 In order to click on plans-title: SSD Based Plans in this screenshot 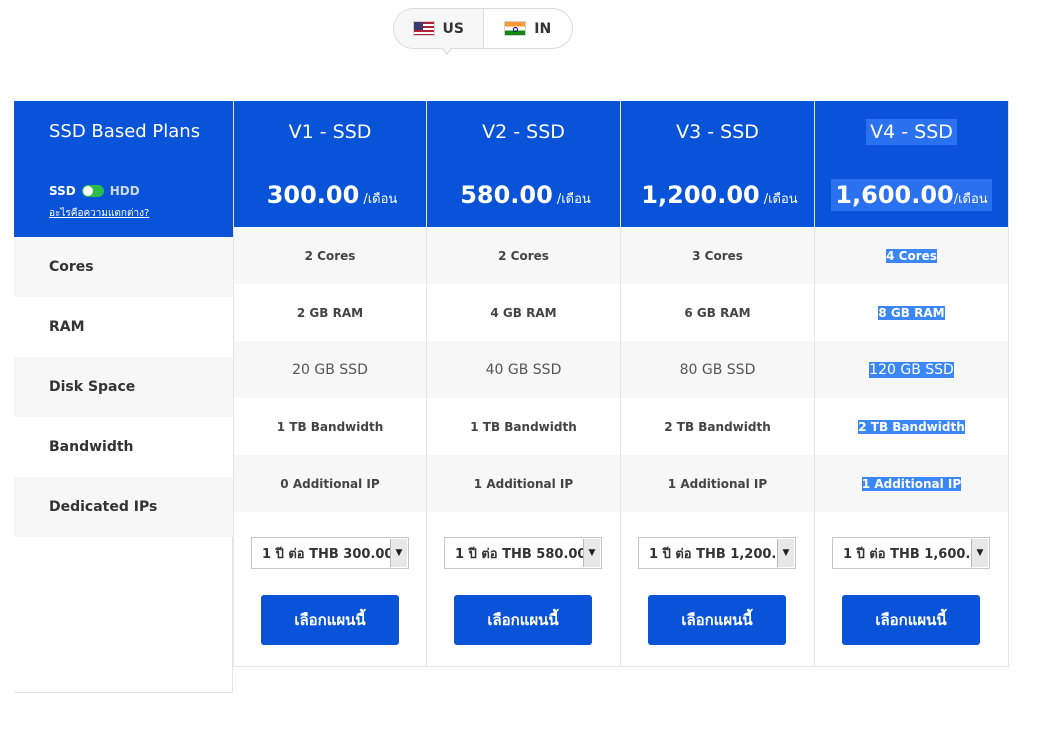, I will do `click(125, 131)`.